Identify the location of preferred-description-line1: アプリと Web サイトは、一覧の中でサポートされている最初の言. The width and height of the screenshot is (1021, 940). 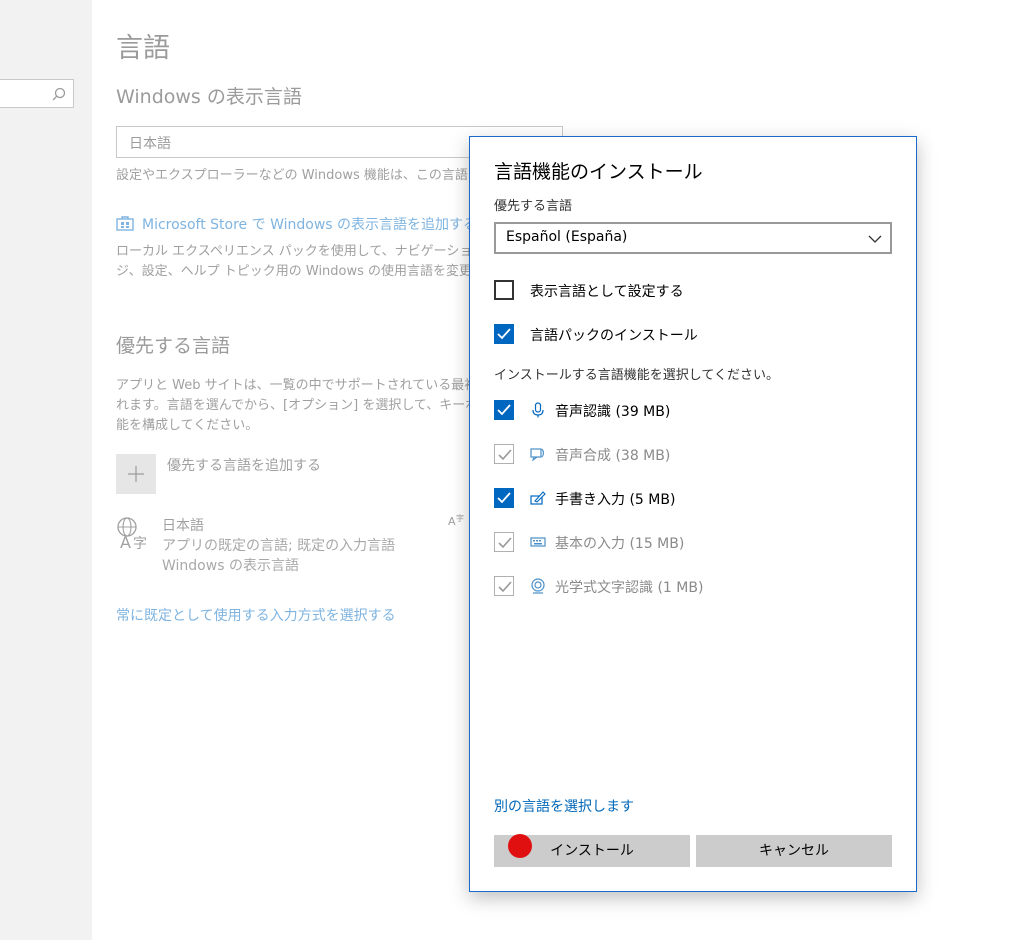
(293, 385).